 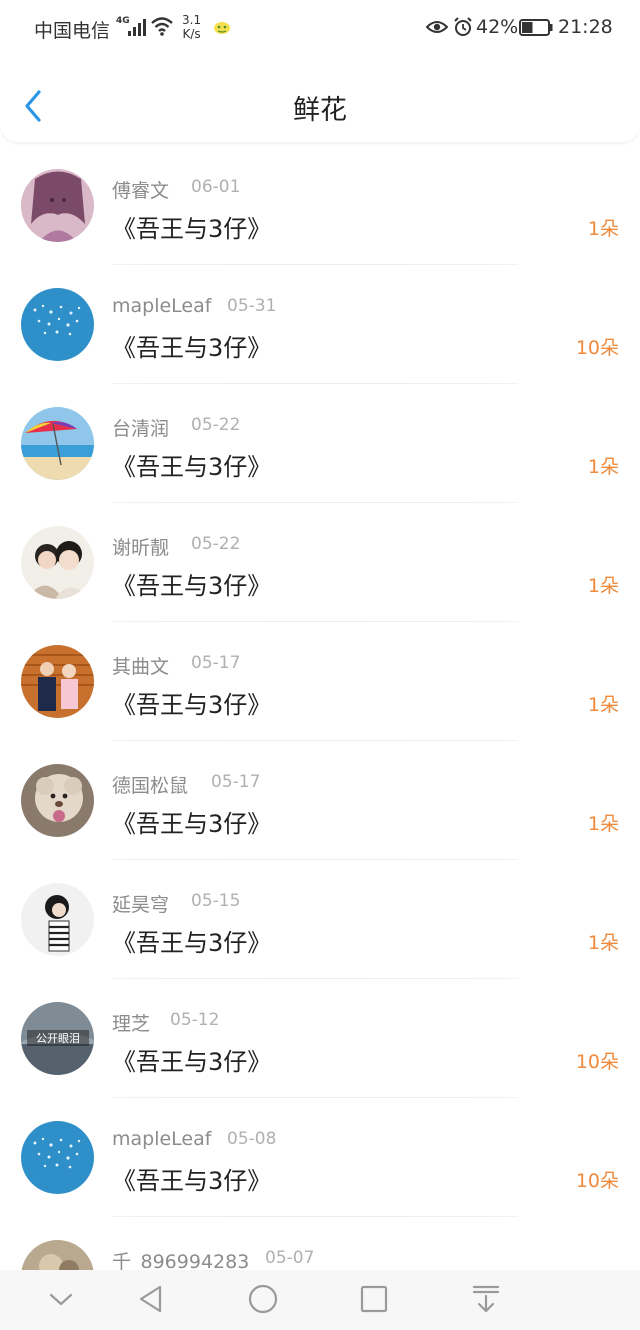 What do you see at coordinates (320, 443) in the screenshot?
I see `list-item: 台清润 05-22 《吾王与3仔》 1朵` at bounding box center [320, 443].